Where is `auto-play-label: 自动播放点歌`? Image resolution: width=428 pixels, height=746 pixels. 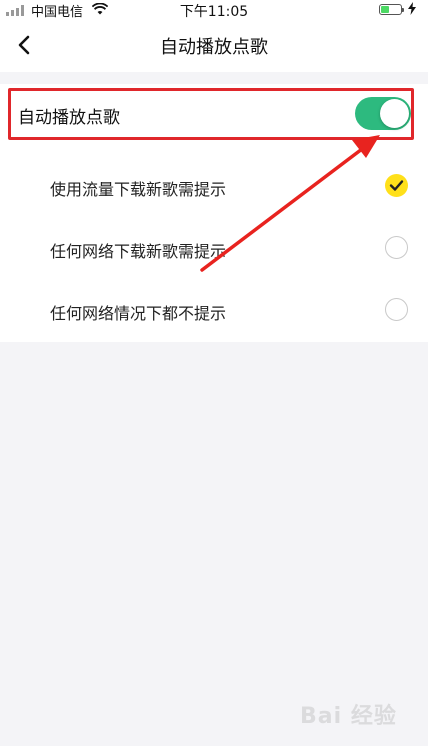 auto-play-label: 自动播放点歌 is located at coordinates (69, 118).